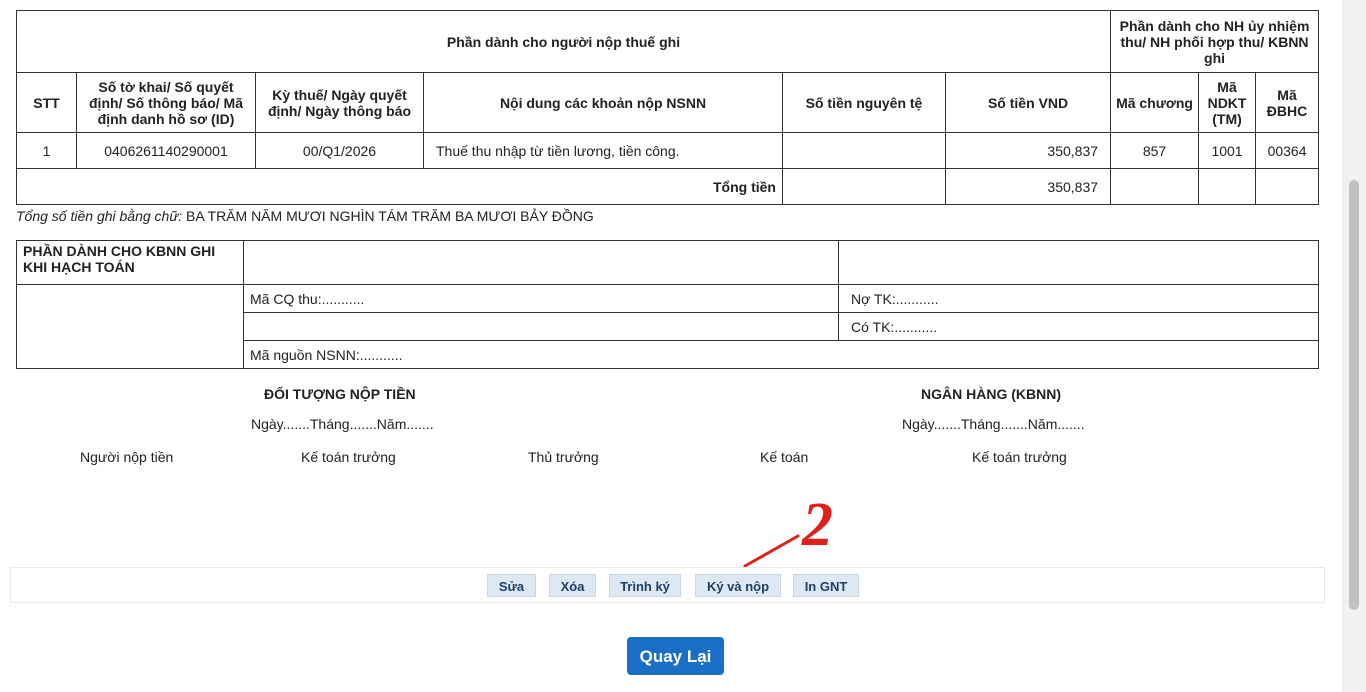 This screenshot has width=1366, height=692. Describe the element at coordinates (1227, 150) in the screenshot. I see `cell-ma-ndkt: 1001` at that location.